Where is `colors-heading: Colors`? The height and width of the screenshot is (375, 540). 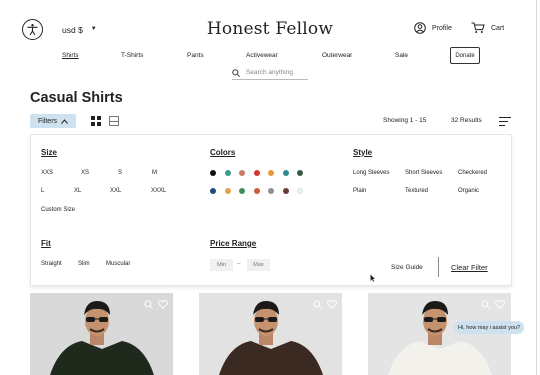
colors-heading: Colors is located at coordinates (223, 152).